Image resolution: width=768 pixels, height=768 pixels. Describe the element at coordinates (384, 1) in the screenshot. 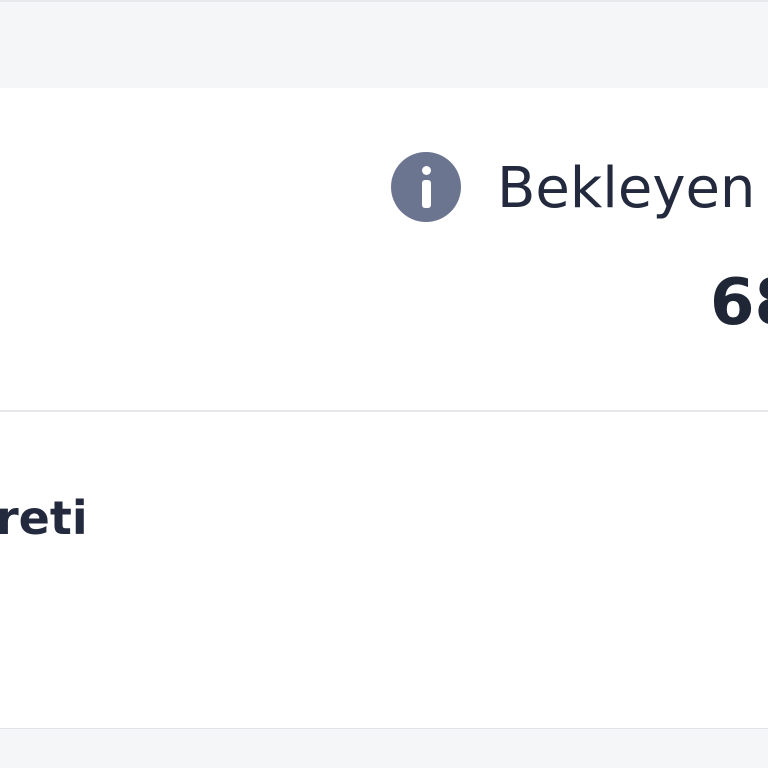

I see `top-divider` at that location.